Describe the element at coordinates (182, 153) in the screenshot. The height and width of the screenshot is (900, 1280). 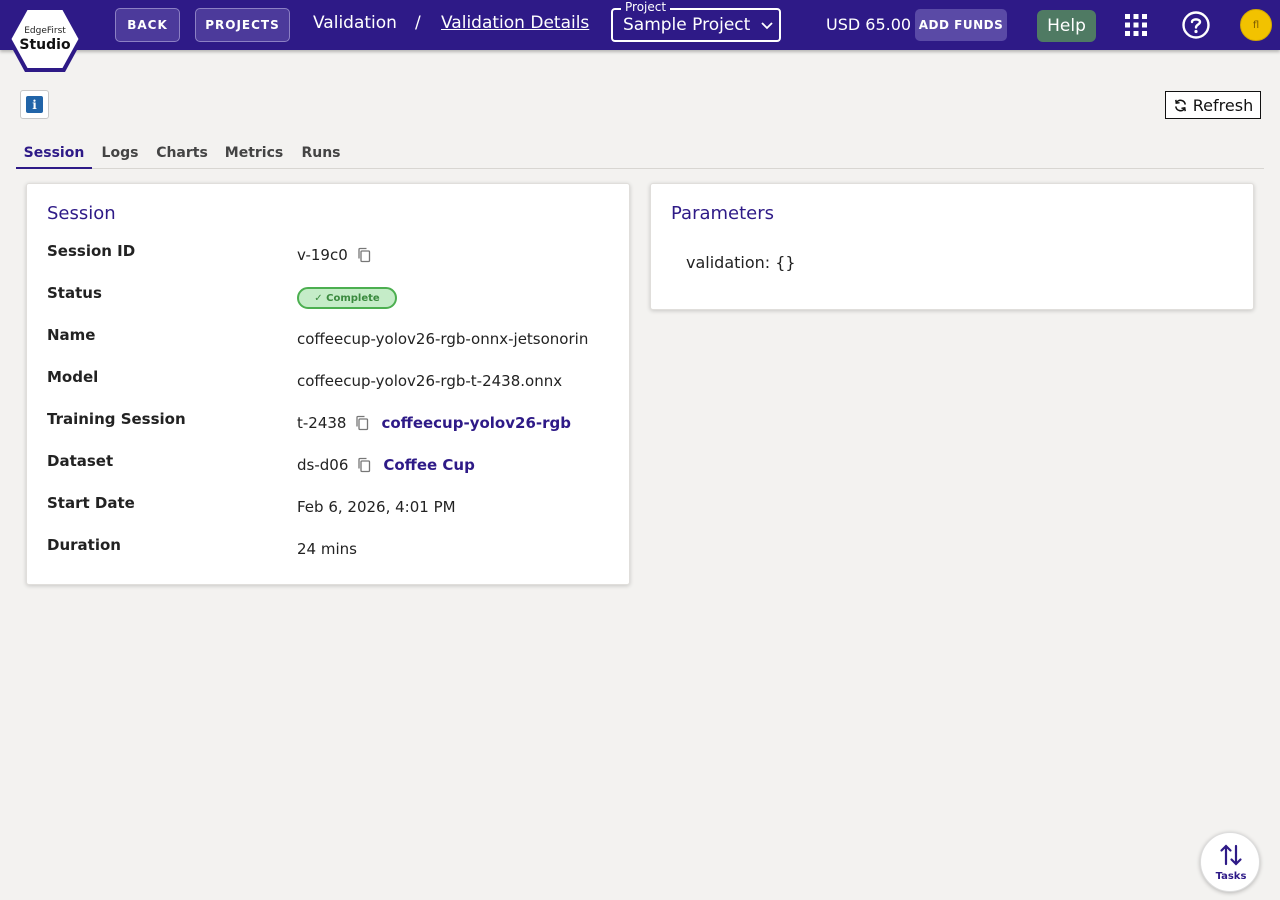
I see `tab-charts: Charts` at that location.